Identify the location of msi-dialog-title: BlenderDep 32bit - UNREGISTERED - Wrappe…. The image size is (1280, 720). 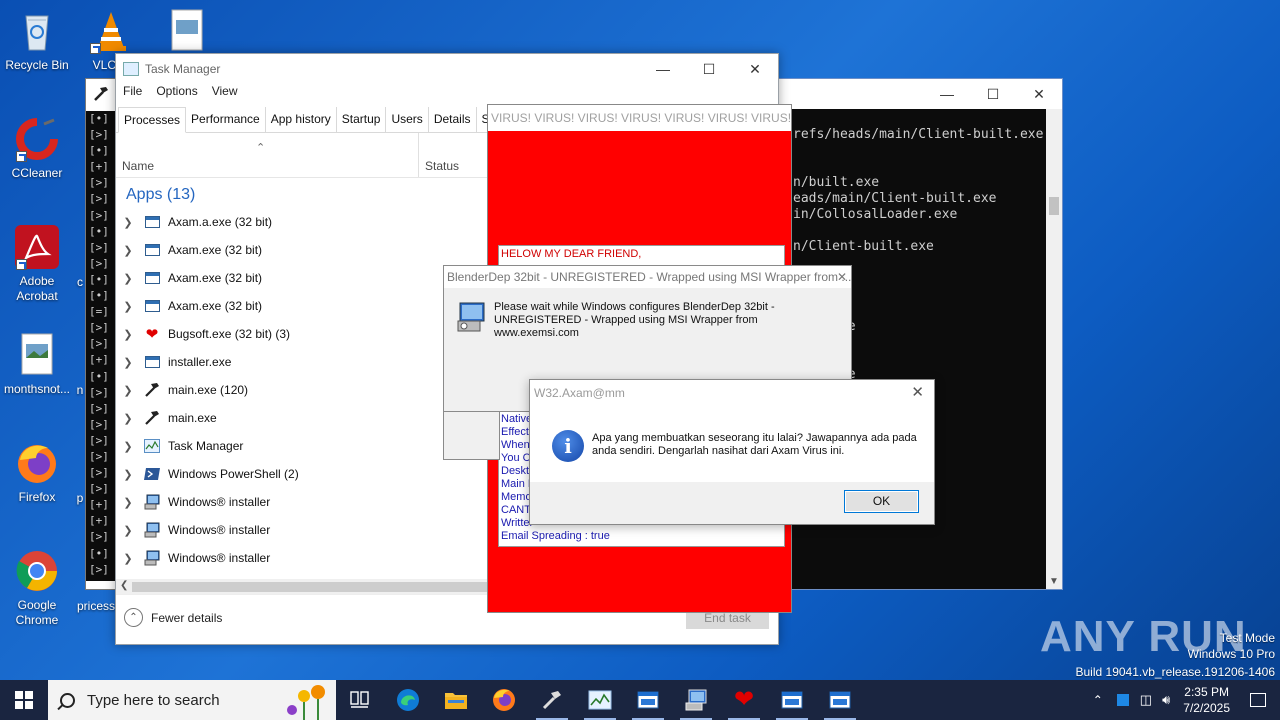
(647, 277).